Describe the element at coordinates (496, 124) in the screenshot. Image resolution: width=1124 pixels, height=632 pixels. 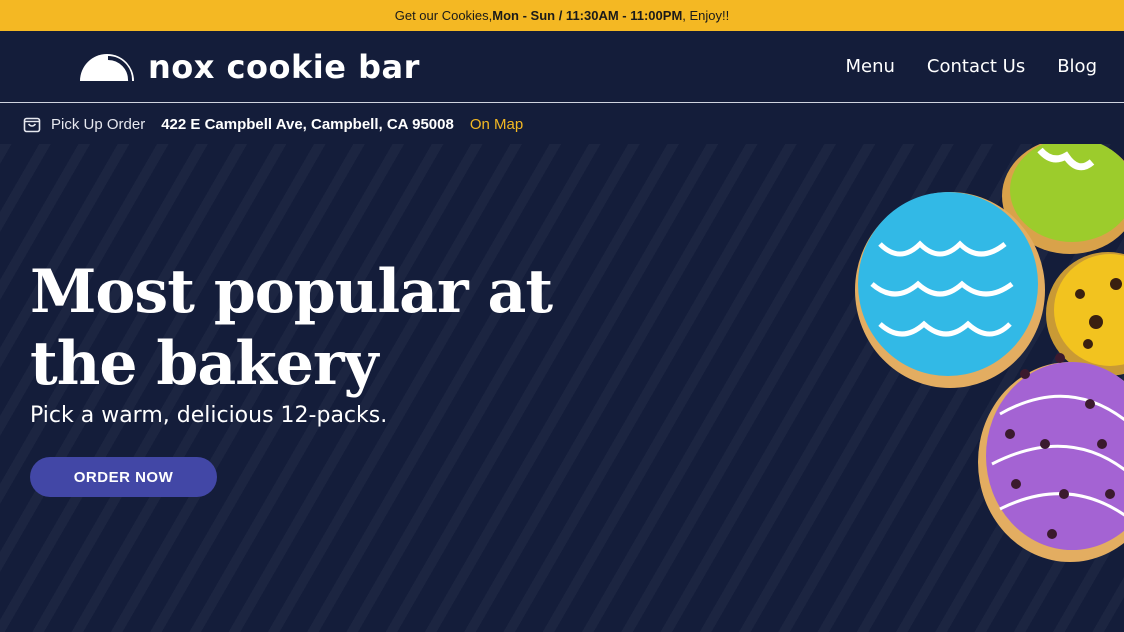
I see `on-map-link: On Map` at that location.